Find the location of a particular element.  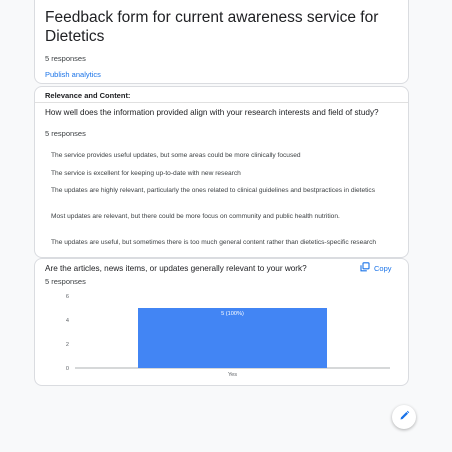

y-tick-label: 4 is located at coordinates (67, 321).